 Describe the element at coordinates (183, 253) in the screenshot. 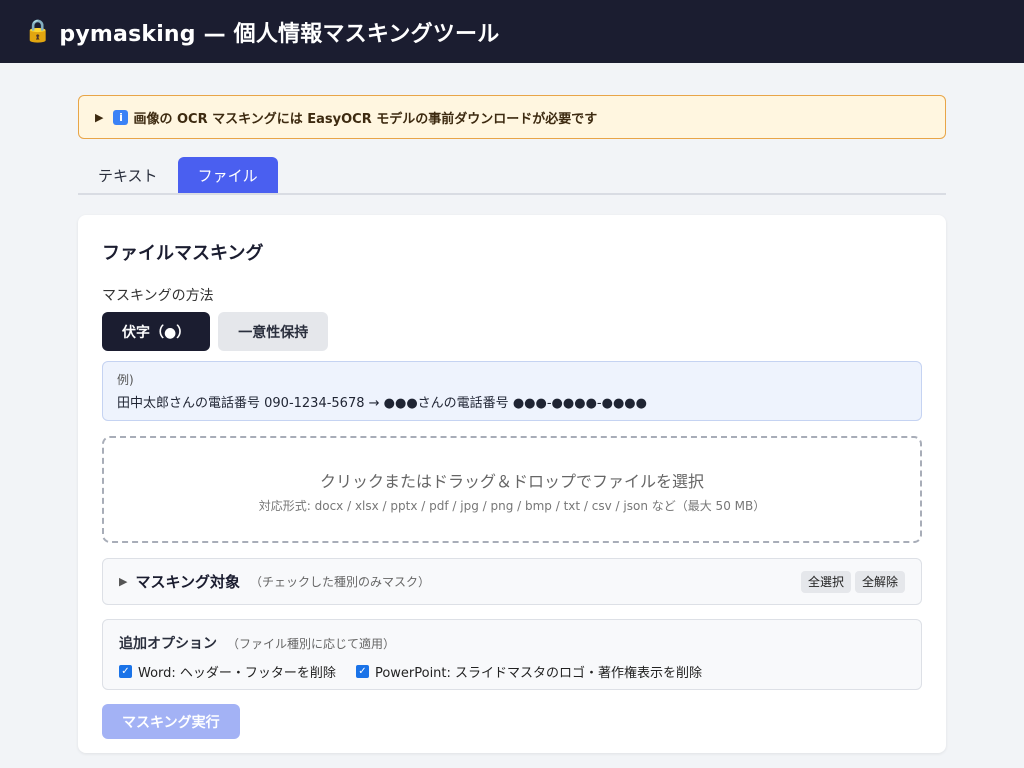

I see `card-title: ファイルマスキング` at that location.